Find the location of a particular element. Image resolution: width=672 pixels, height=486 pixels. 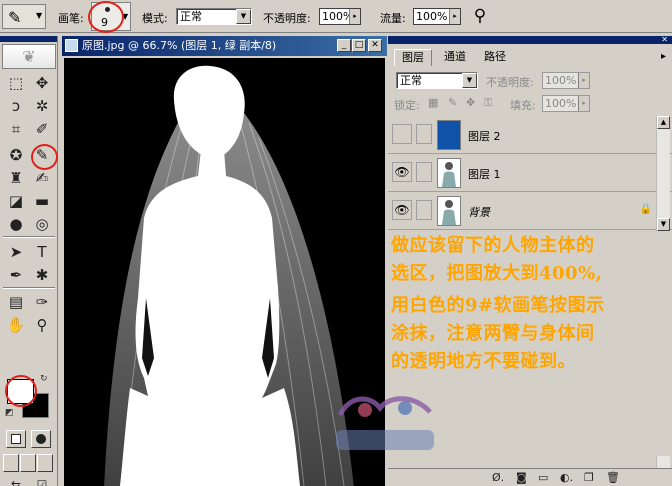

screen-mode-standard-button is located at coordinates (11, 463).